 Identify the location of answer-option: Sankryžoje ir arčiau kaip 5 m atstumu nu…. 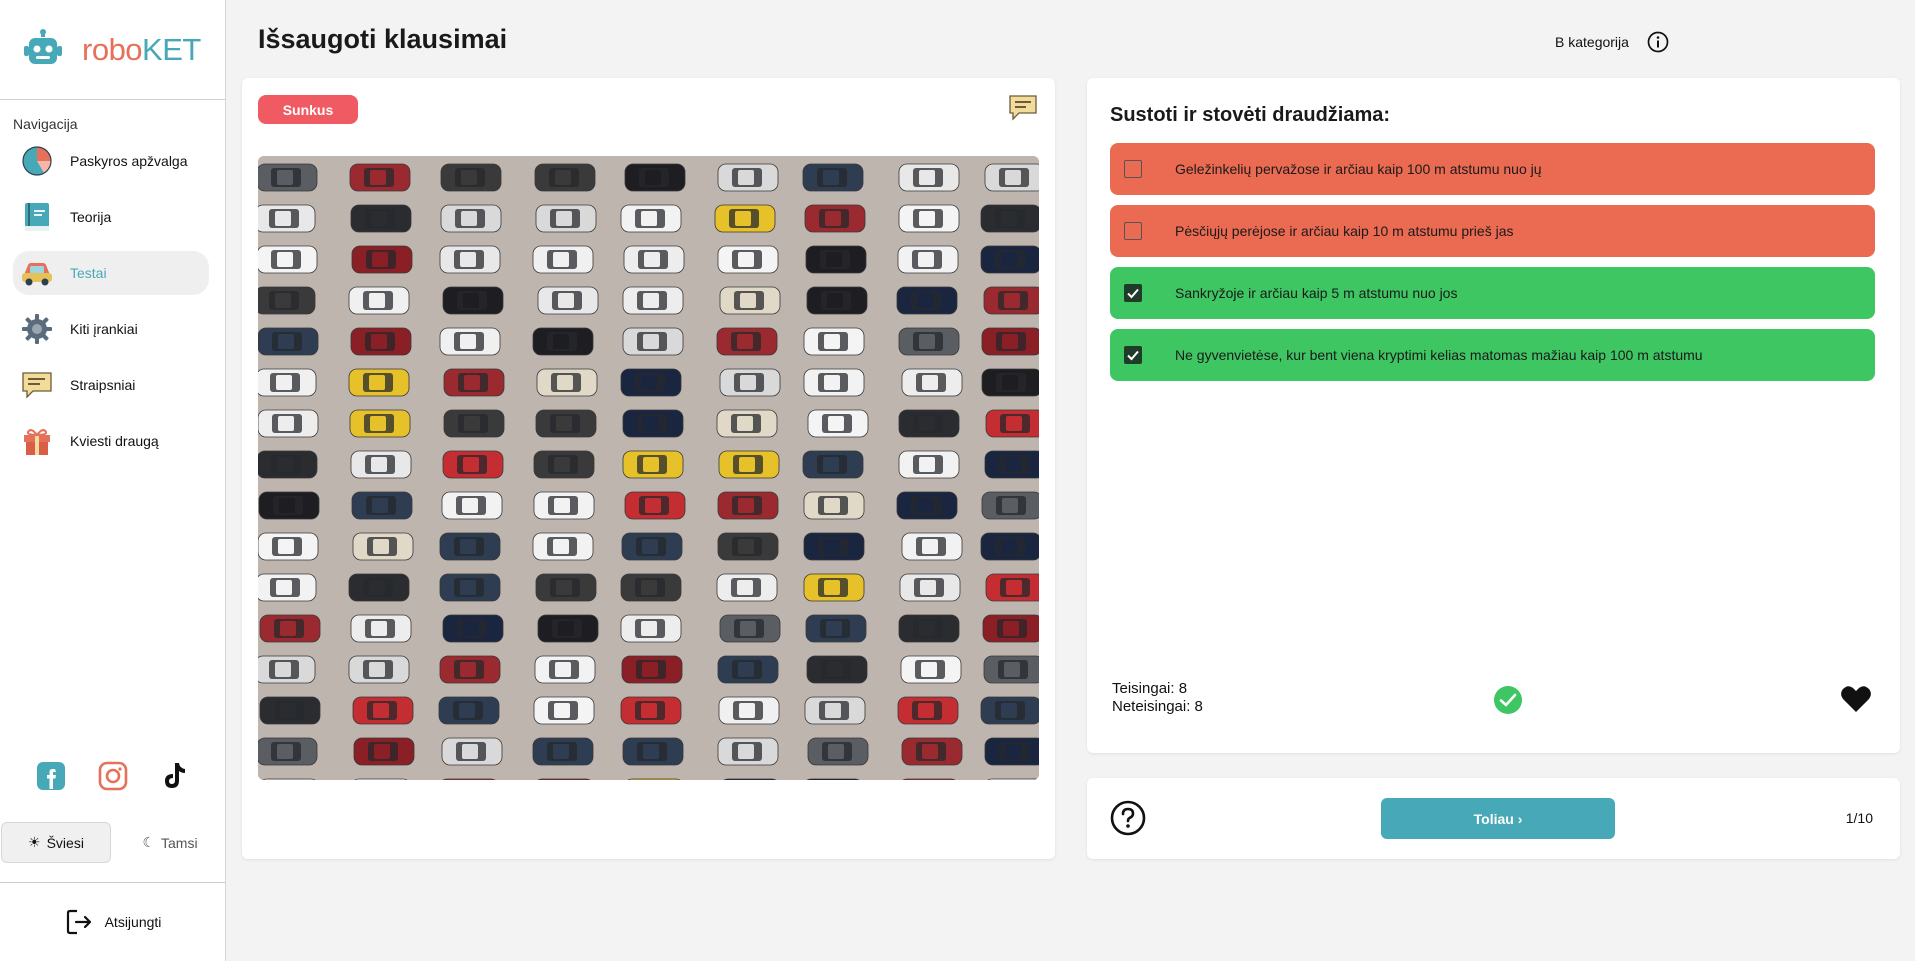
(1492, 293).